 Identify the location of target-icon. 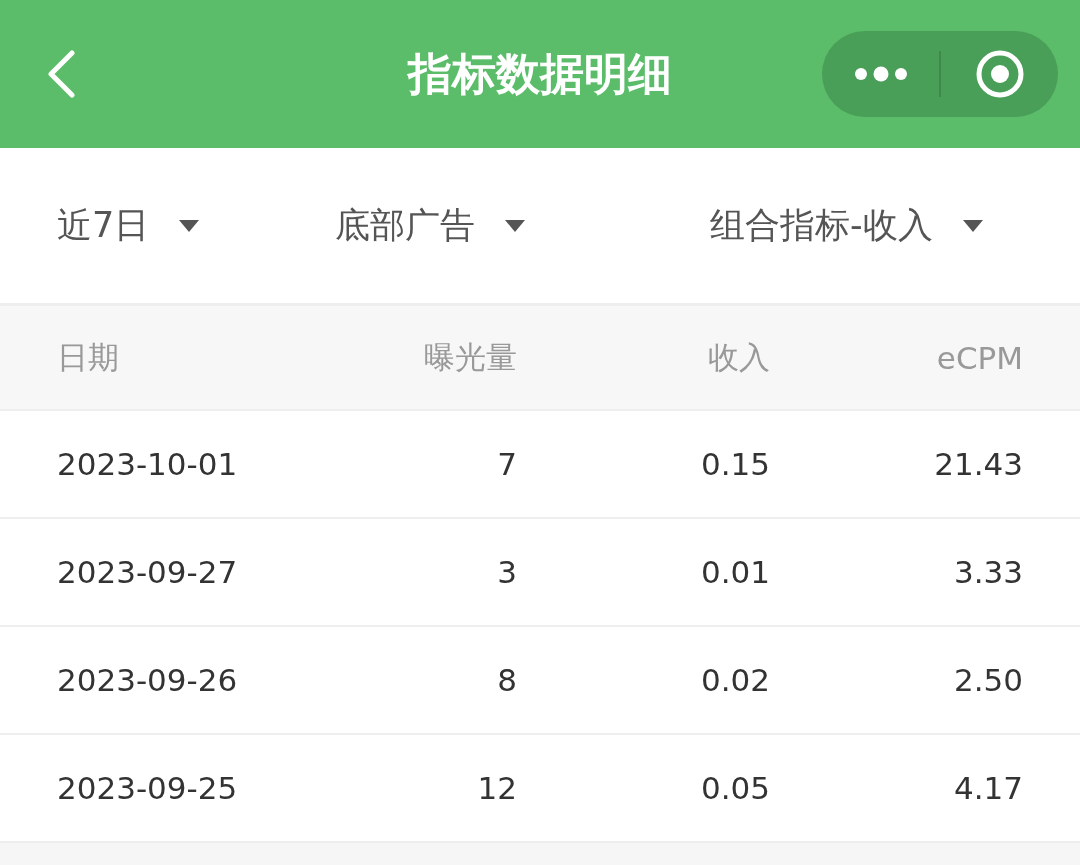
(999, 74).